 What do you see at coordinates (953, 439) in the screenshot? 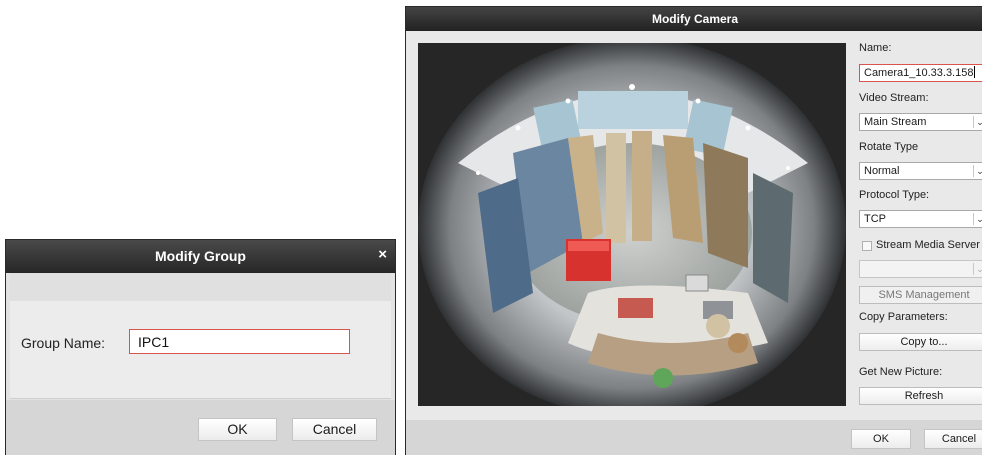
I see `camera-cancel-button: Cancel` at bounding box center [953, 439].